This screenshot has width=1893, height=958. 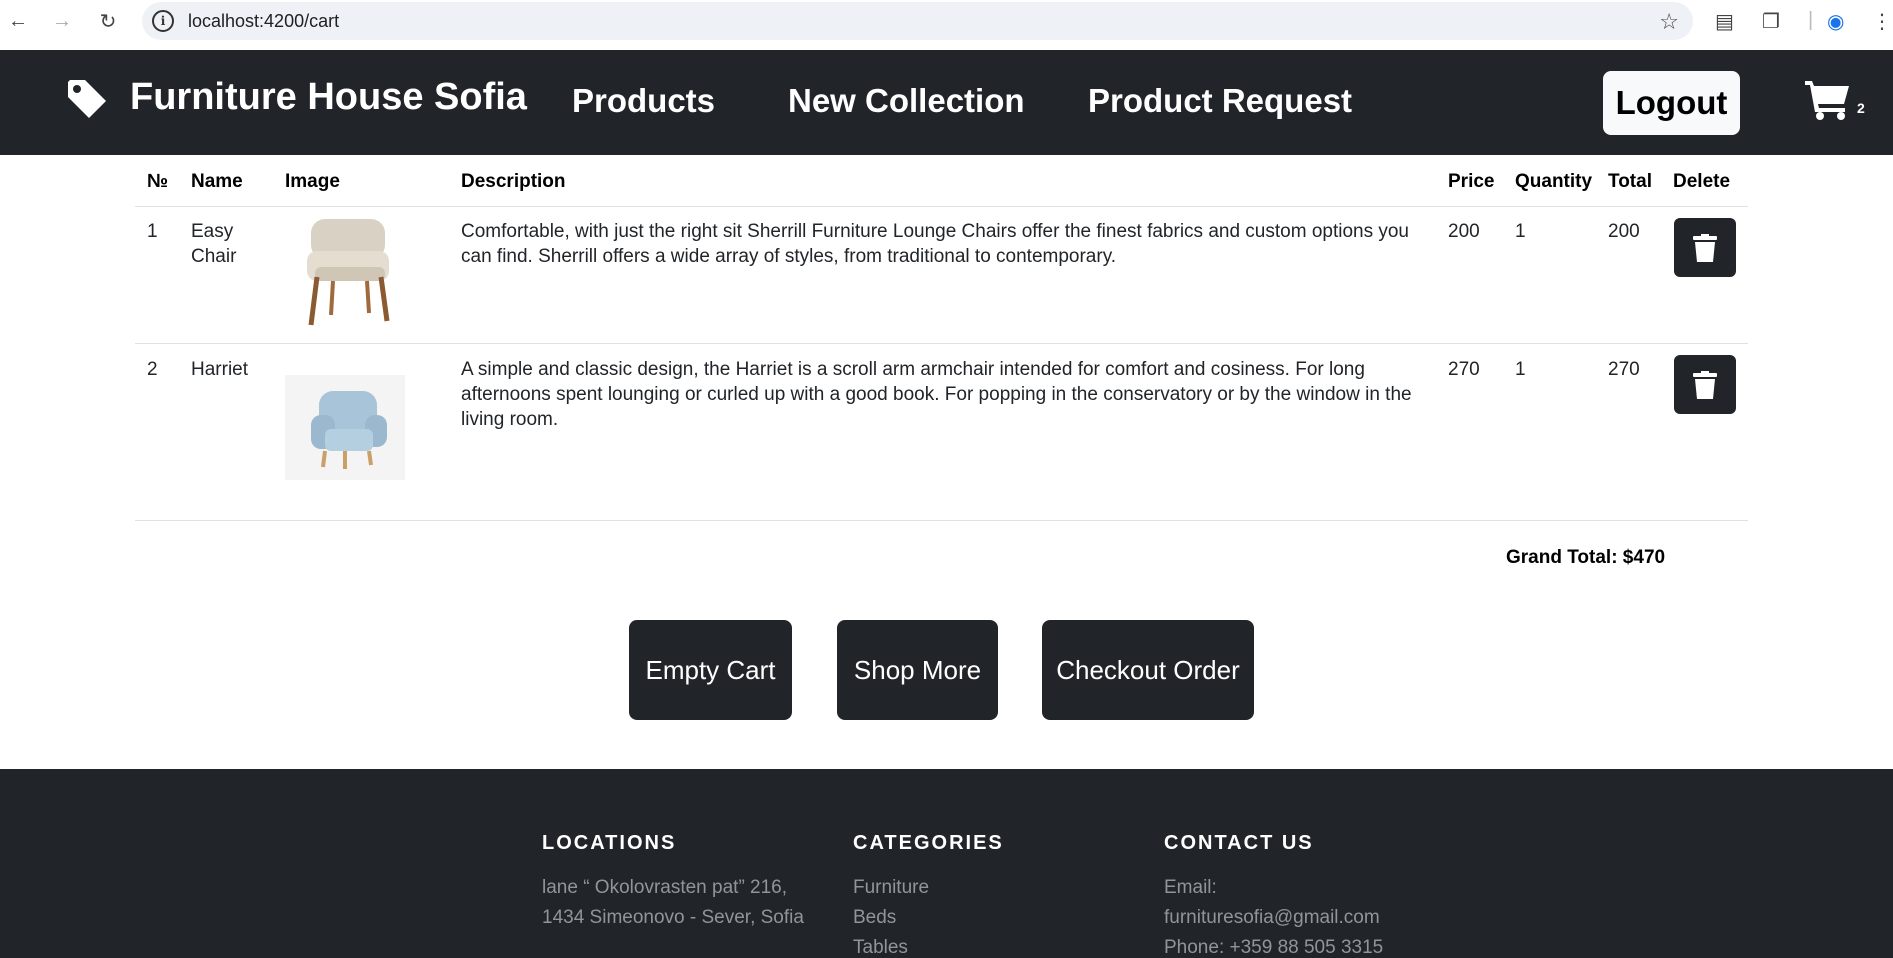 I want to click on back-arrow-icon: ←, so click(x=18, y=21).